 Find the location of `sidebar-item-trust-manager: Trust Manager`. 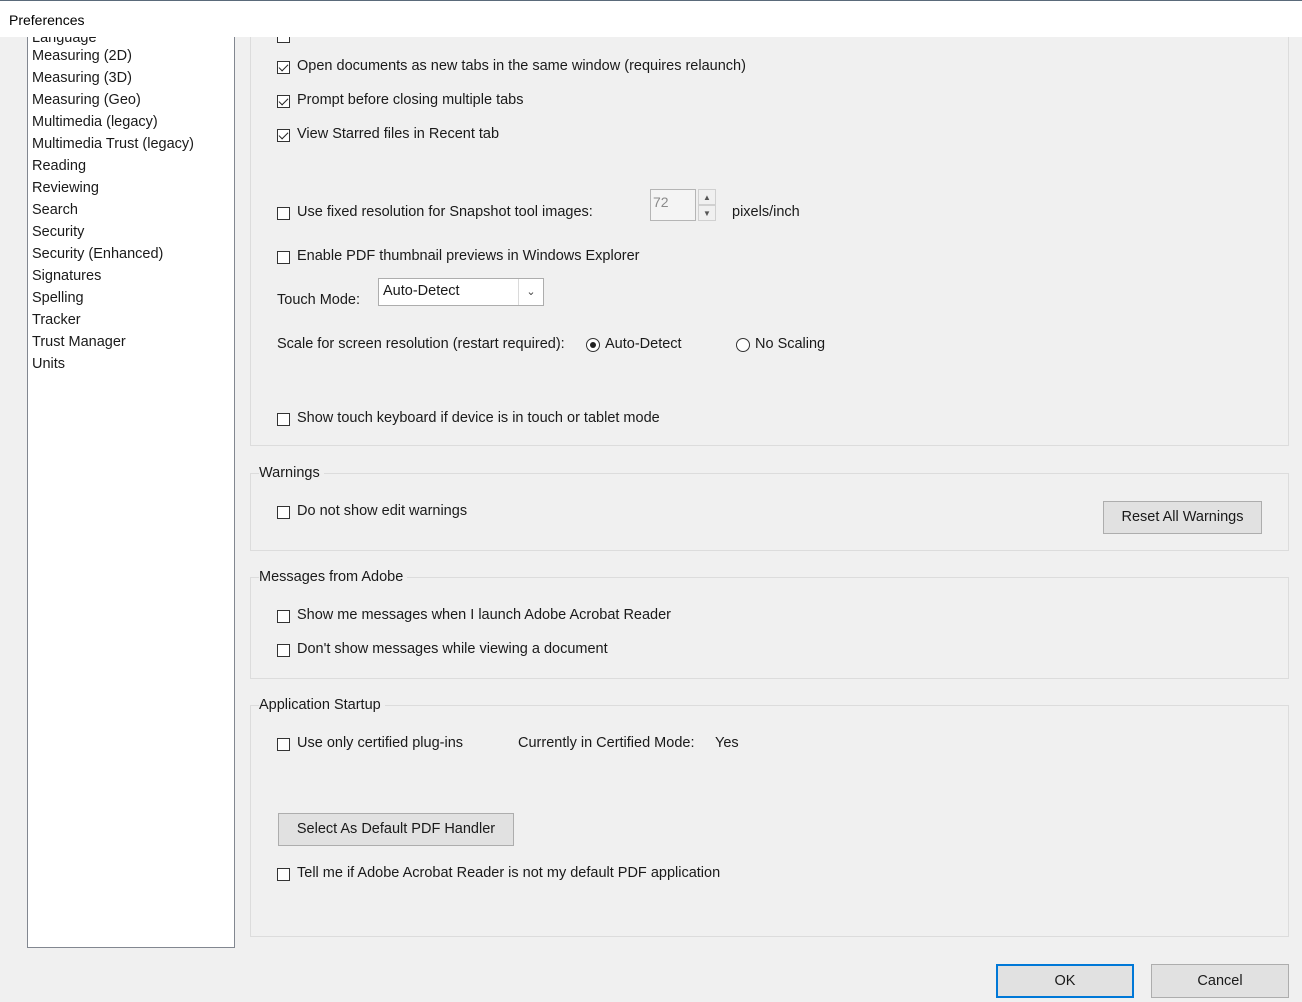

sidebar-item-trust-manager: Trust Manager is located at coordinates (79, 342).